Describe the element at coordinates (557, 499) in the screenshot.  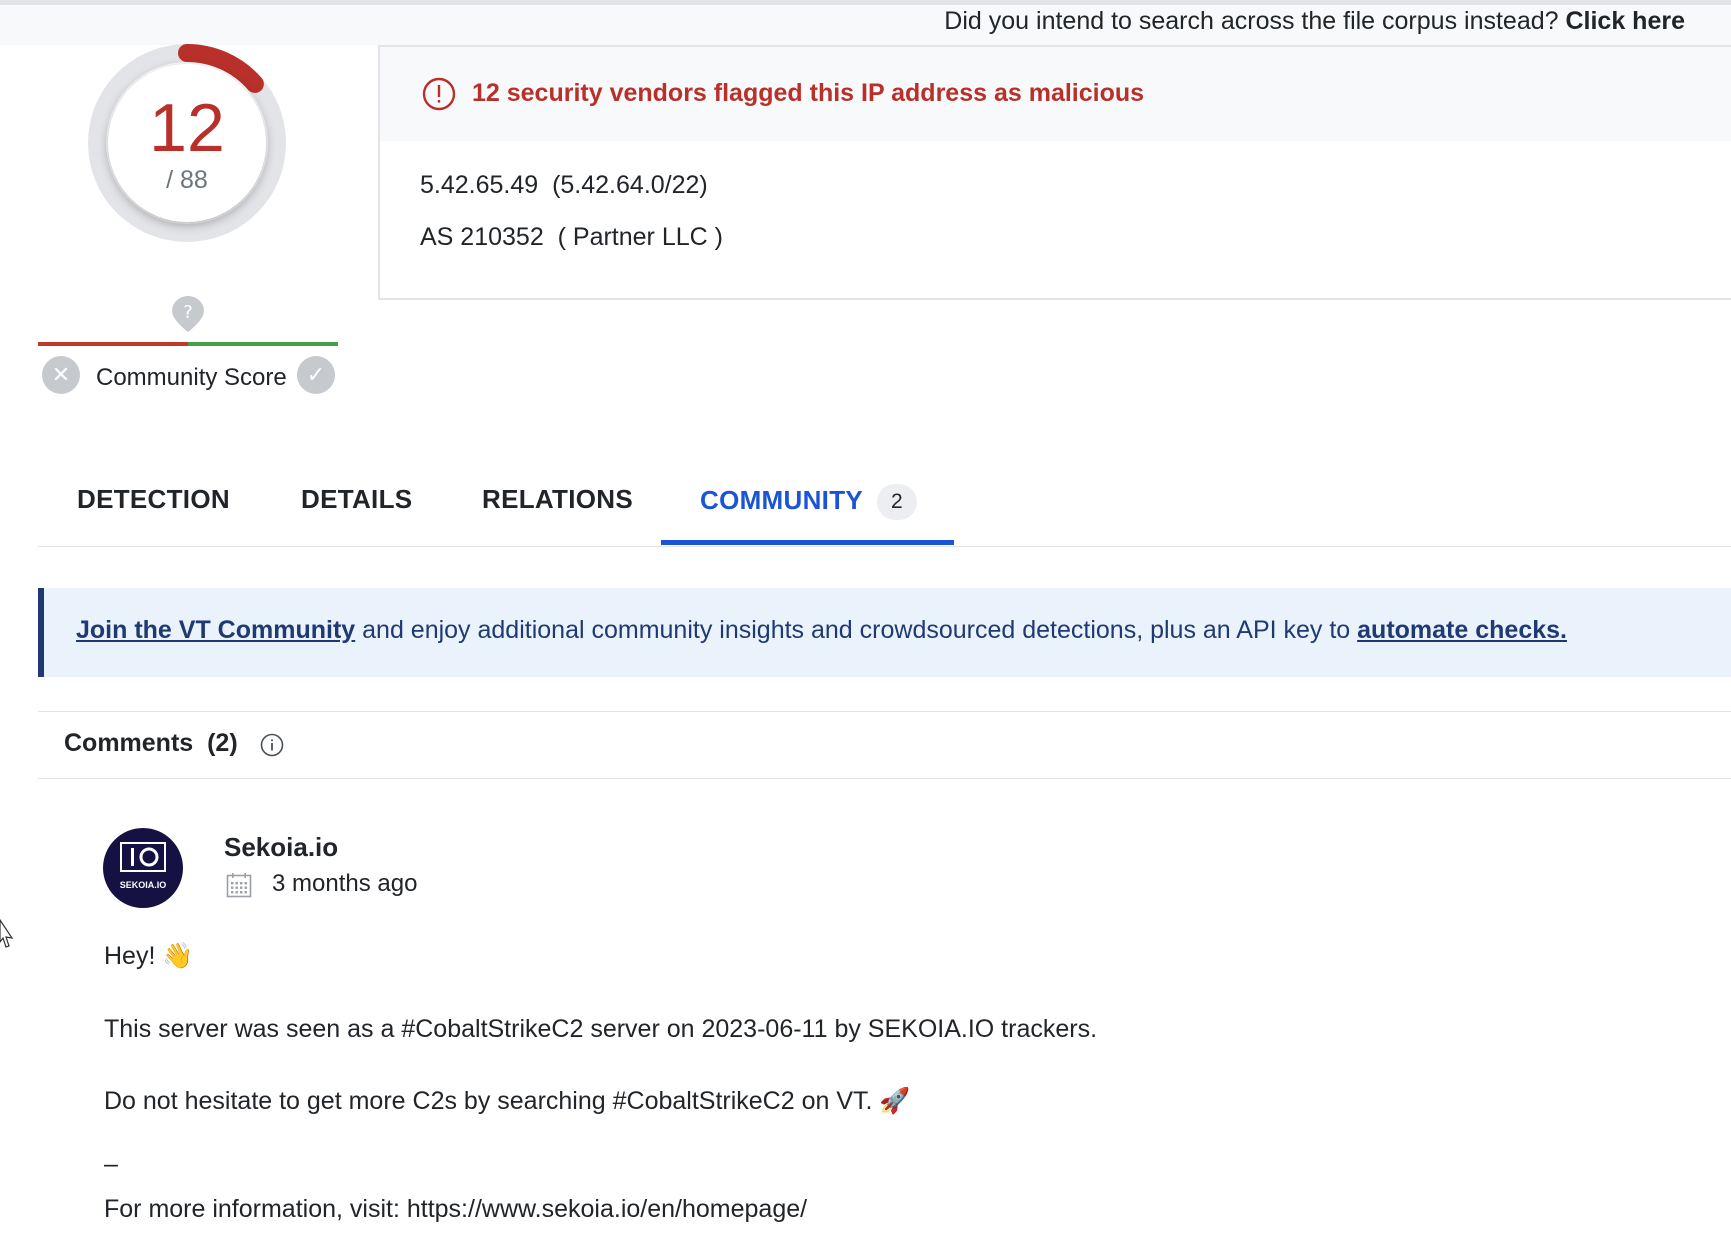
I see `tab-relations: RELATIONS` at that location.